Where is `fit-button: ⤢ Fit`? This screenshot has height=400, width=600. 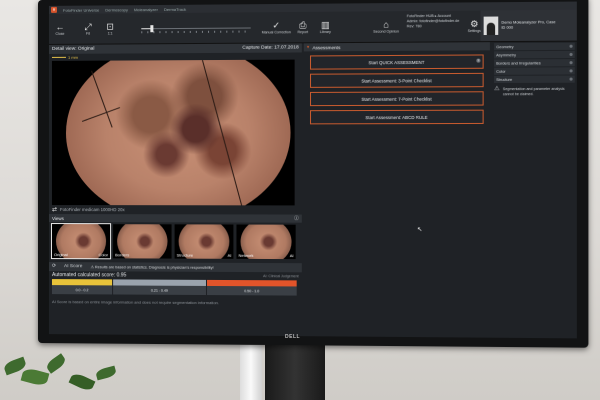
fit-button: ⤢ Fit is located at coordinates (88, 29).